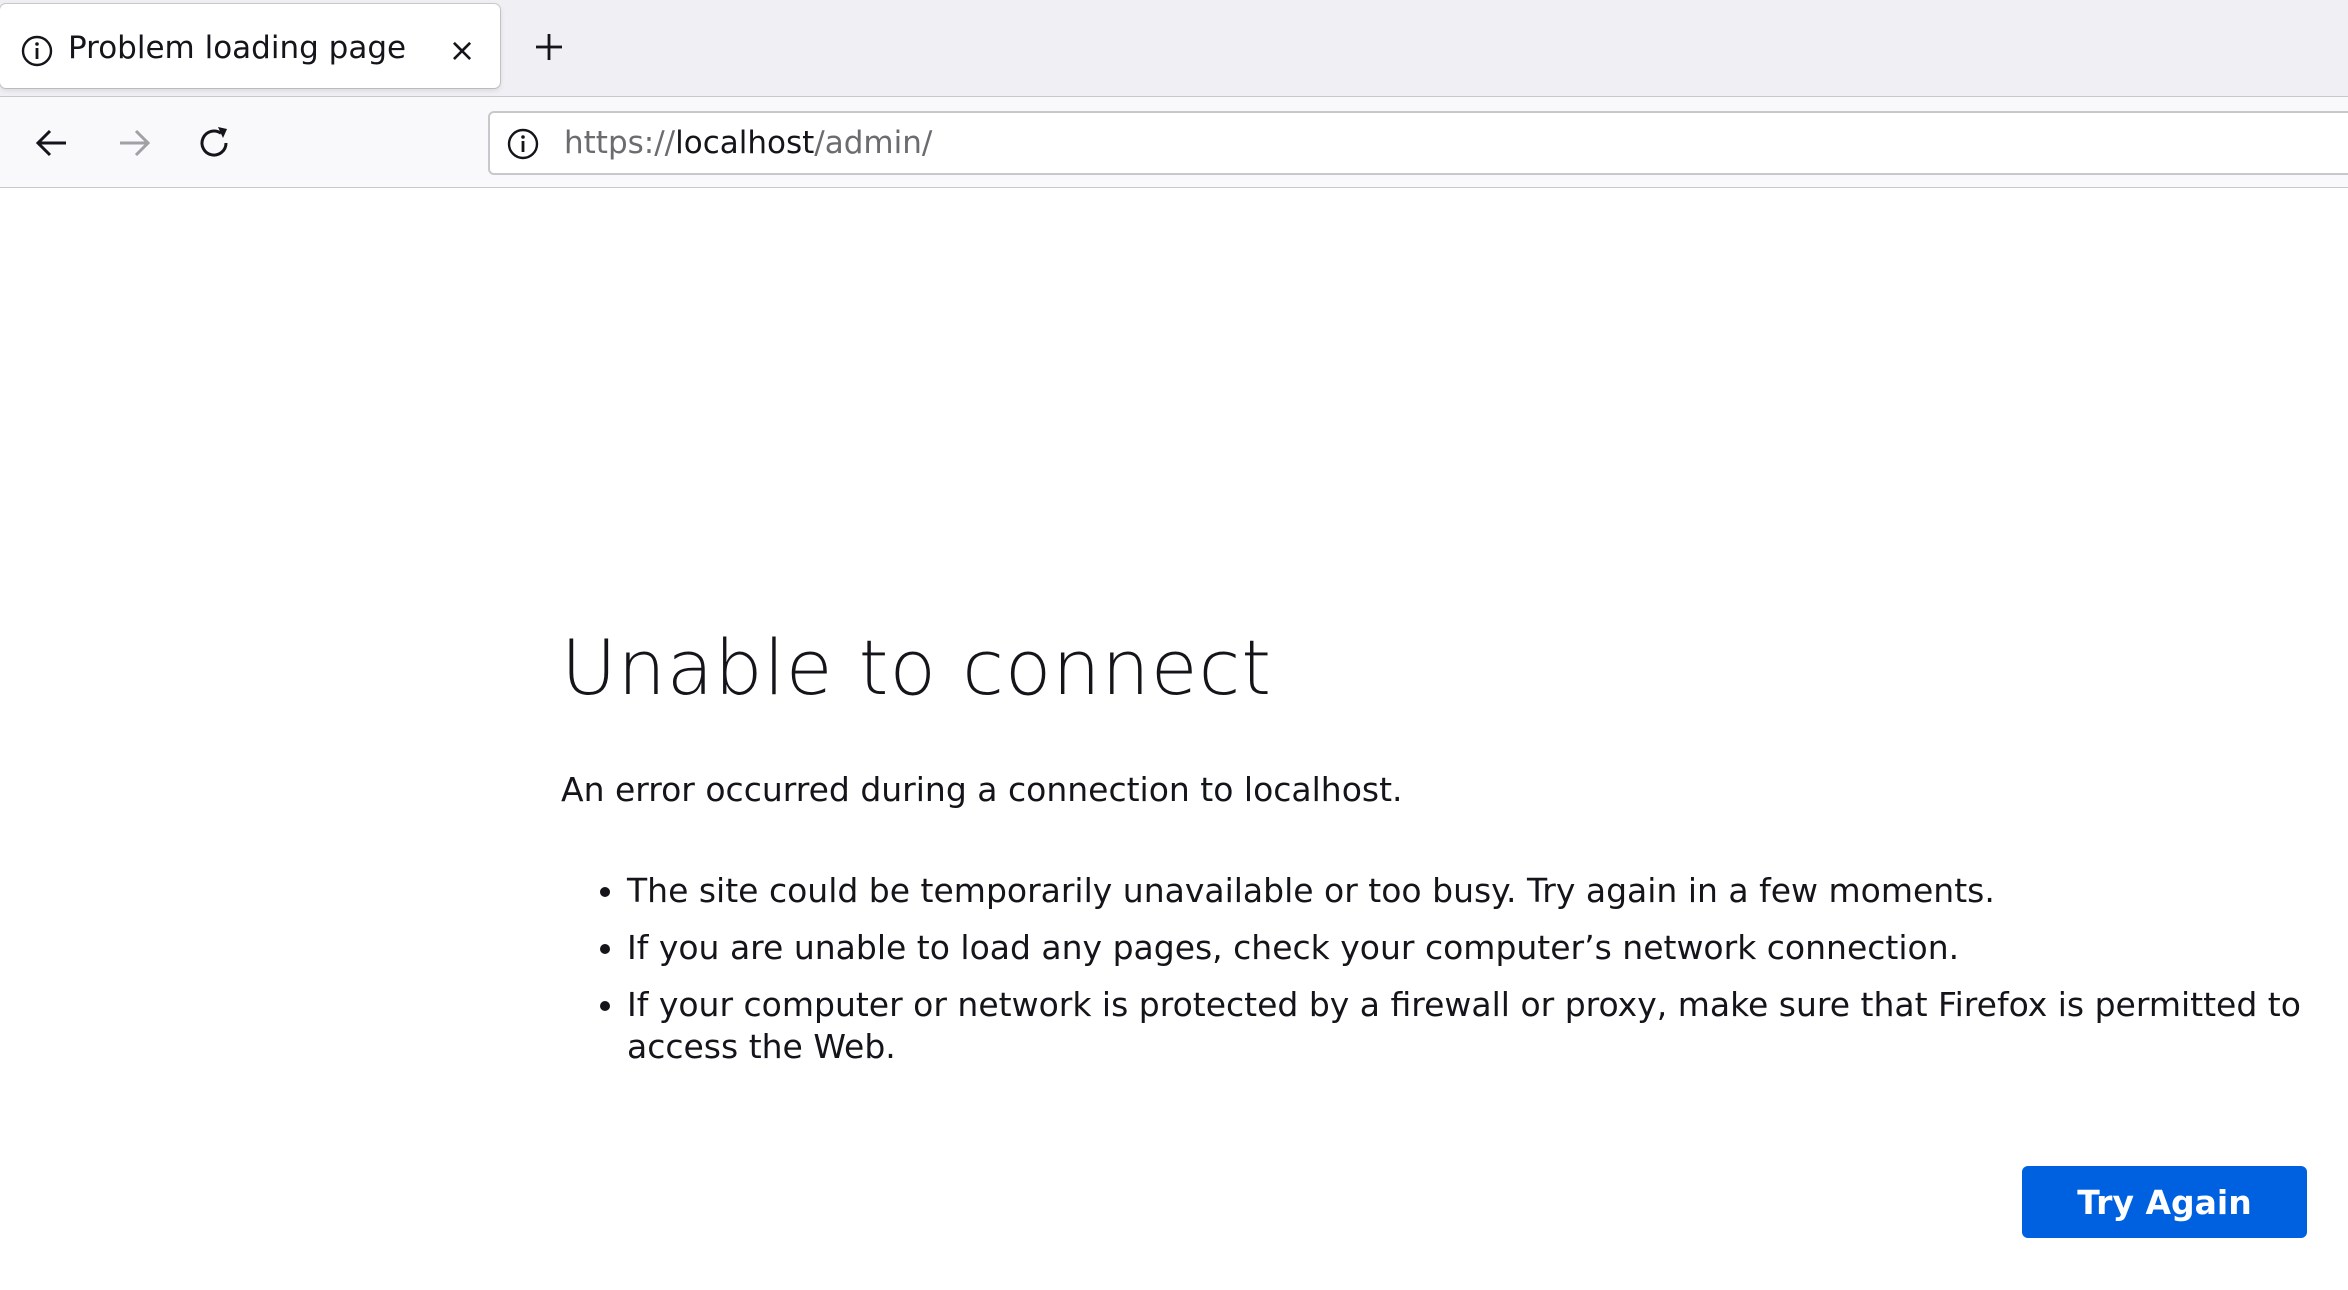 The height and width of the screenshot is (1290, 2348). Describe the element at coordinates (1174, 48) in the screenshot. I see `tab-strip: Problem loading page ×` at that location.